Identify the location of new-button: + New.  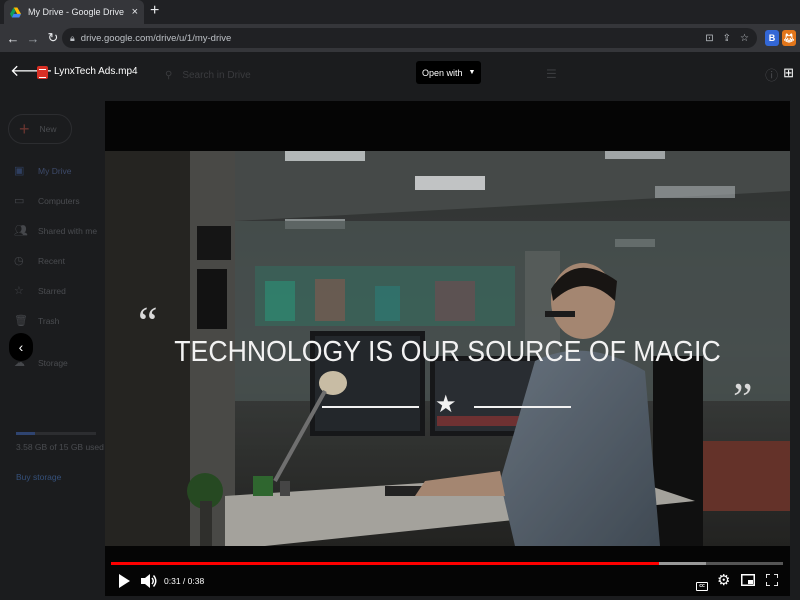
(40, 129).